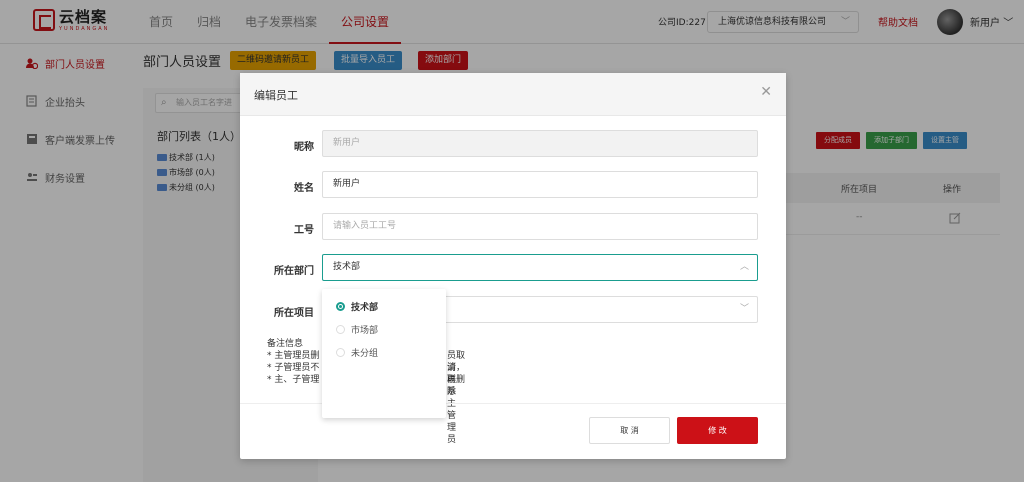 This screenshot has width=1024, height=482. What do you see at coordinates (540, 184) in the screenshot?
I see `name-field: 新用户` at bounding box center [540, 184].